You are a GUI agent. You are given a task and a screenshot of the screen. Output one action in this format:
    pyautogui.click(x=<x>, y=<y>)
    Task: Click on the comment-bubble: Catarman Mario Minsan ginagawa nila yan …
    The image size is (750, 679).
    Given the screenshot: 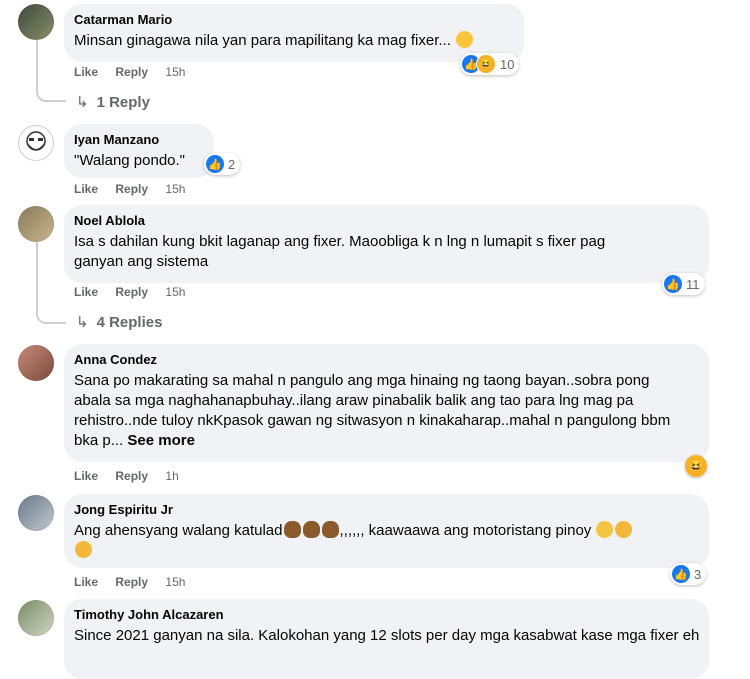 What is the action you would take?
    pyautogui.click(x=294, y=33)
    